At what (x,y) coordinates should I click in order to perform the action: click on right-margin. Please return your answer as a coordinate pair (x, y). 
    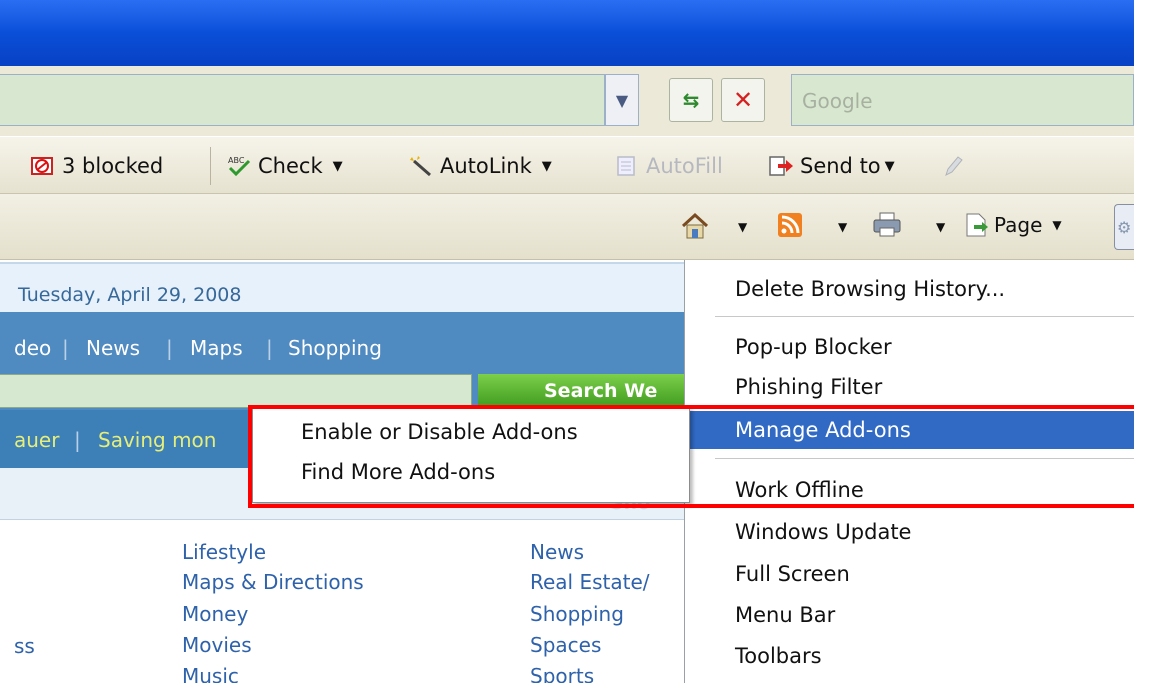
    Looking at the image, I should click on (1144, 341).